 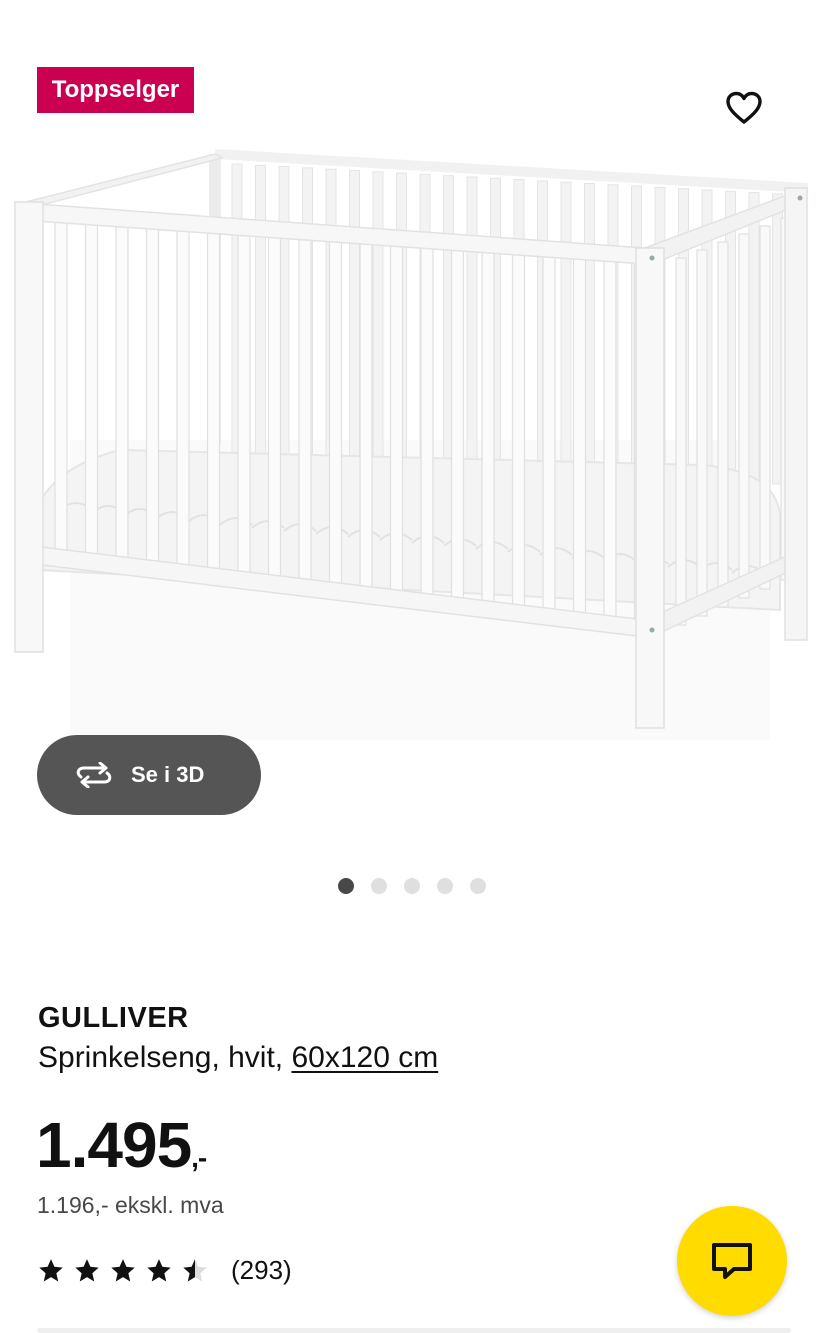 What do you see at coordinates (115, 90) in the screenshot?
I see `topseller-badge: Toppselger` at bounding box center [115, 90].